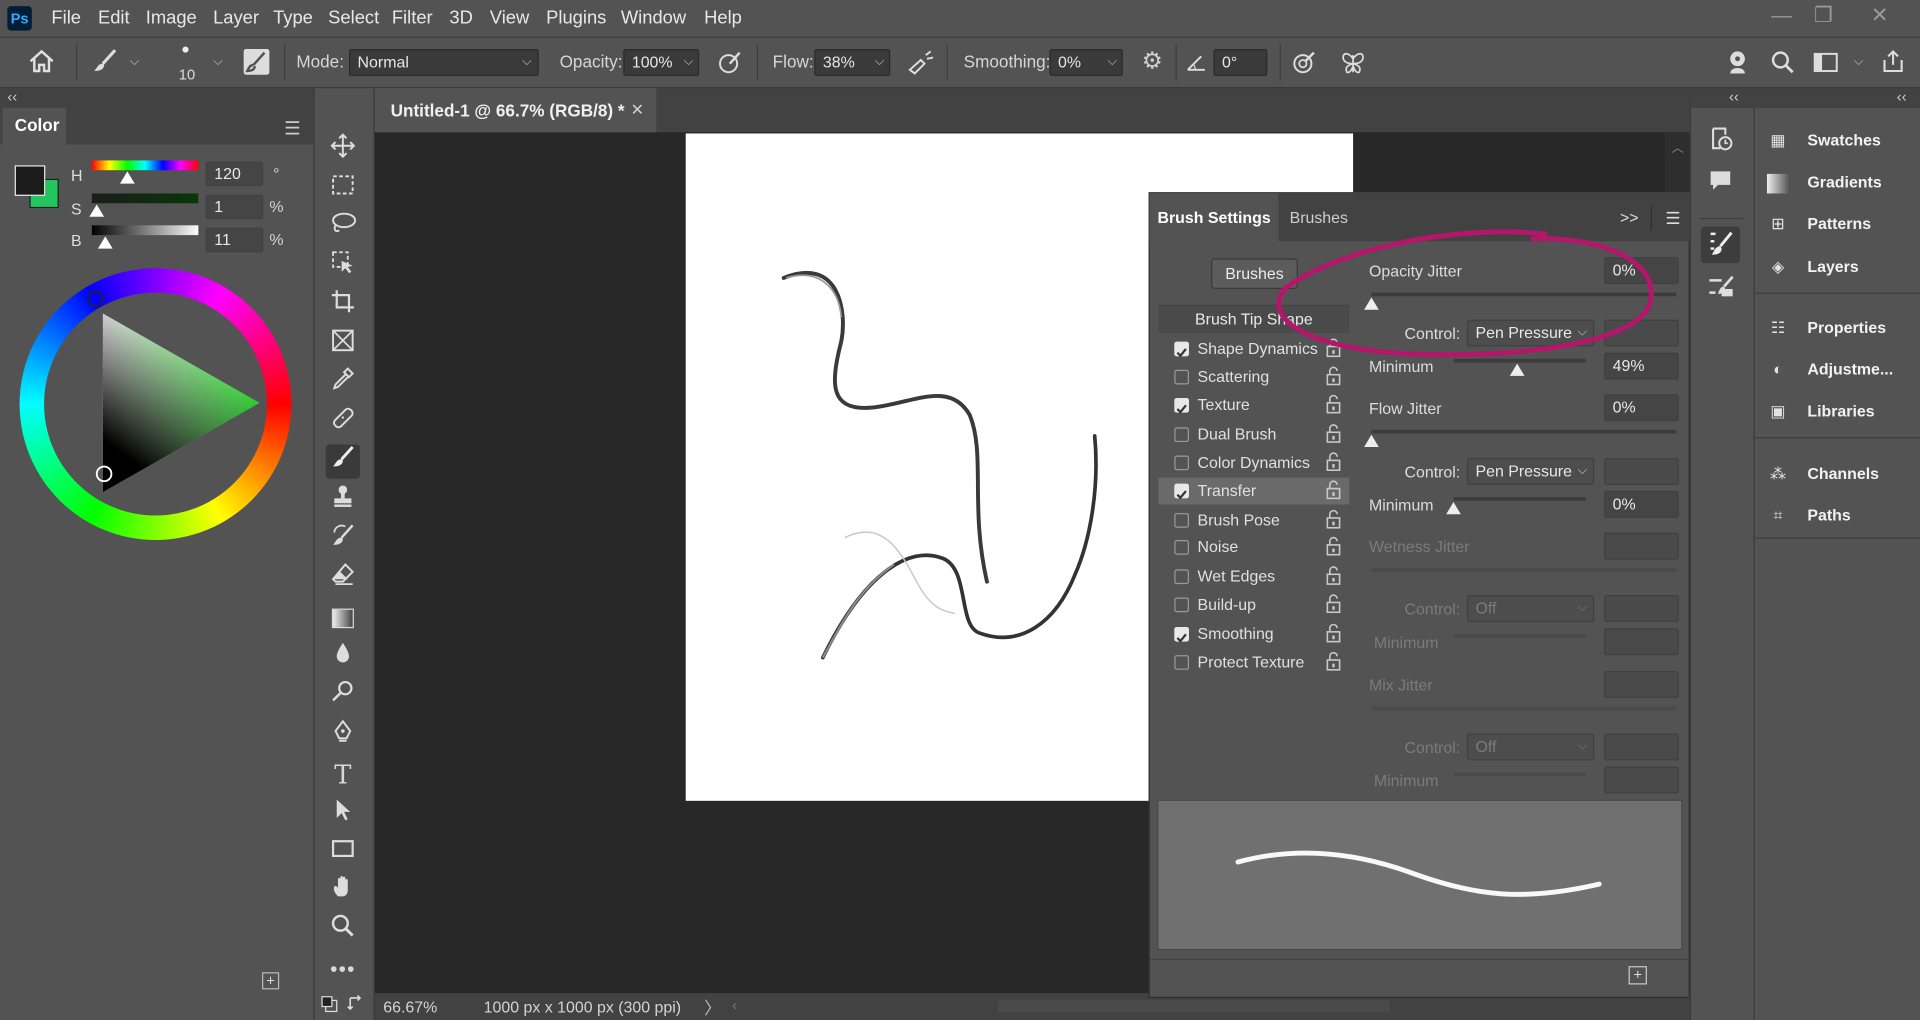 This screenshot has width=1920, height=1020. Describe the element at coordinates (1880, 16) in the screenshot. I see `close-window-button: ✕` at that location.